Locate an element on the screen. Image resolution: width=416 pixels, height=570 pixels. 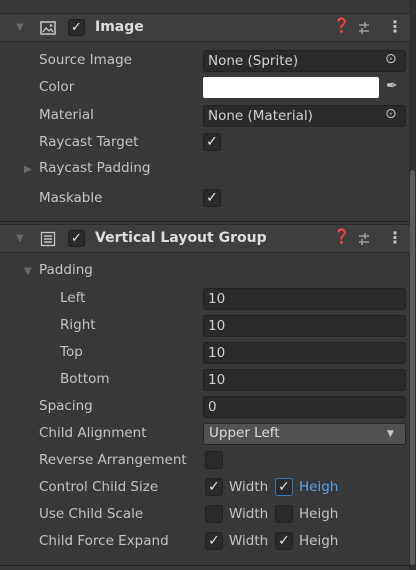
raycast-target-label: Raycast Target is located at coordinates (89, 142).